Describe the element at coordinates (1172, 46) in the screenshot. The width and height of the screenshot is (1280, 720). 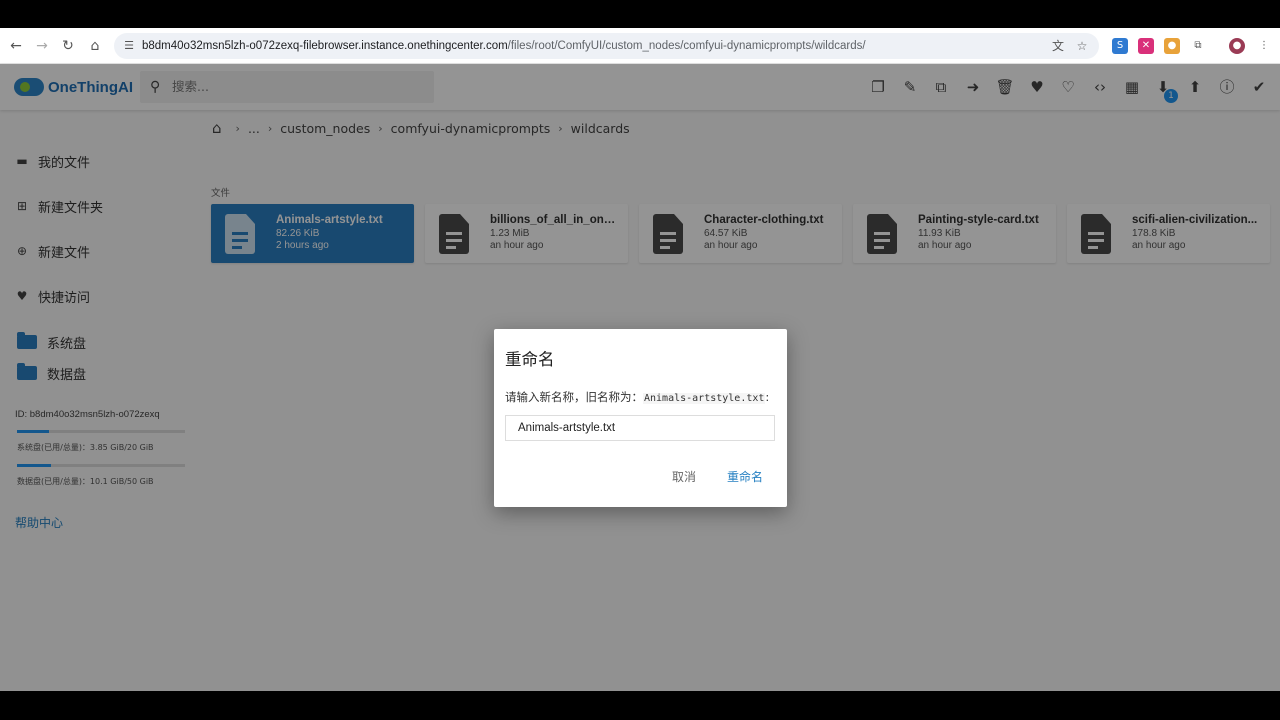
I see `extension-ball-icon: ●` at that location.